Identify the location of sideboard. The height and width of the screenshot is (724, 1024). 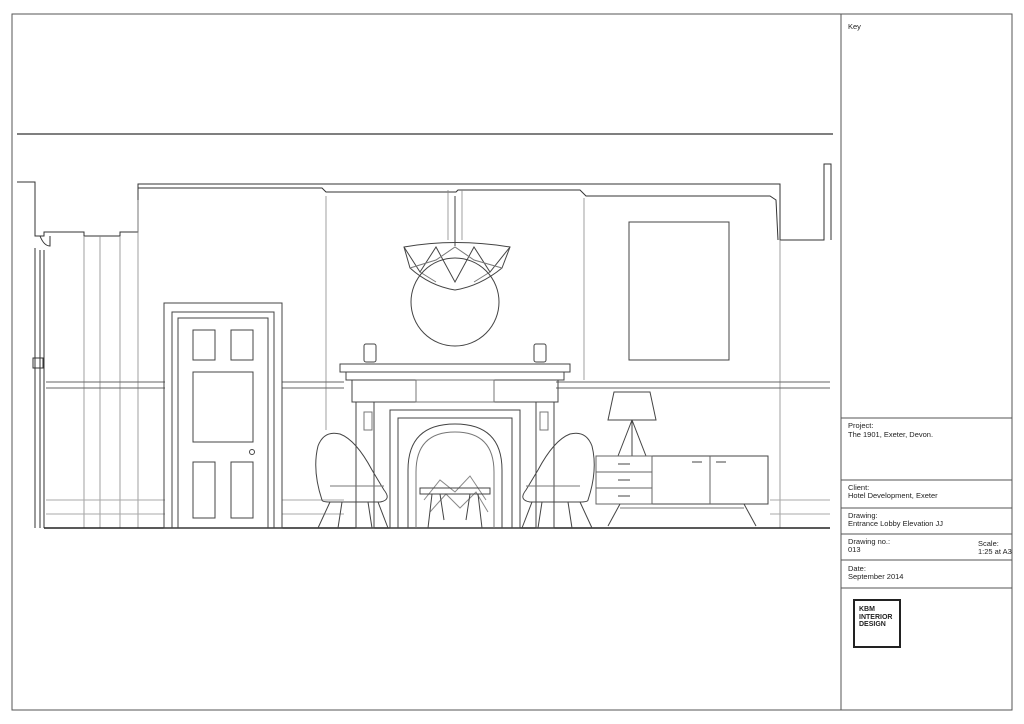
(682, 491).